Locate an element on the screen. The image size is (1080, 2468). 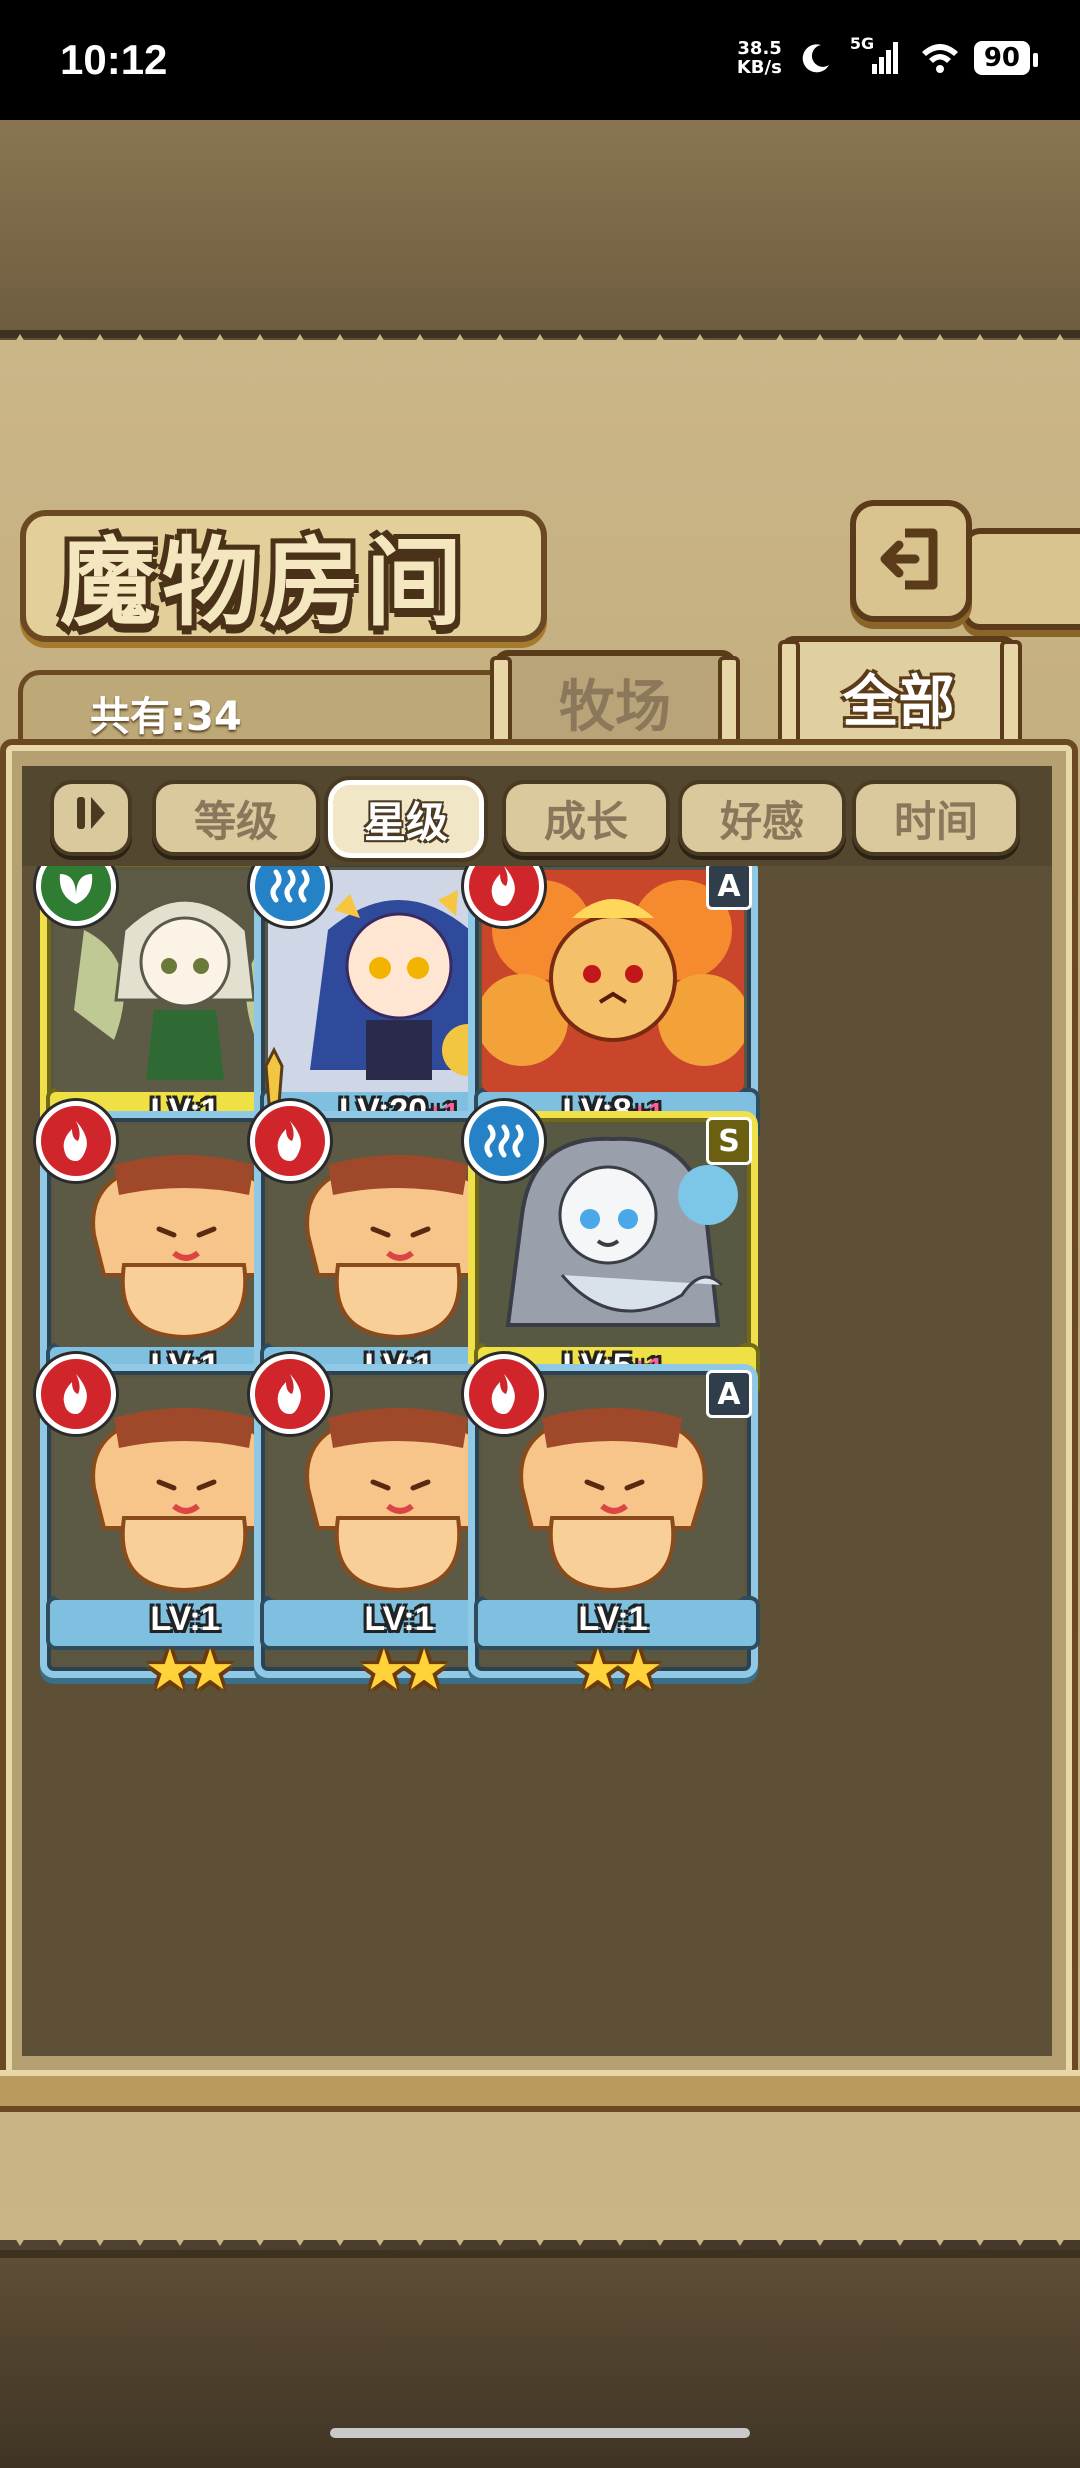
sort-growth-button: 成长 is located at coordinates (586, 818).